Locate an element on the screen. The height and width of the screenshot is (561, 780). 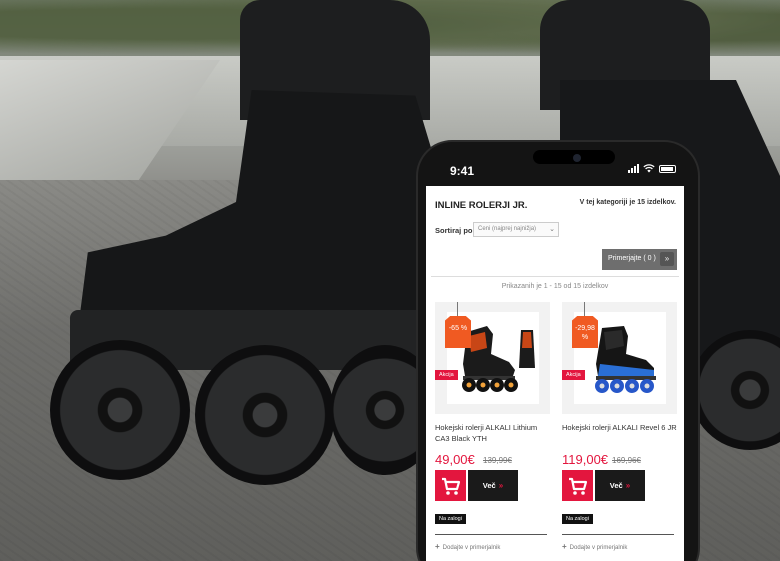
product-old-price: 139,99€ is located at coordinates (497, 460).